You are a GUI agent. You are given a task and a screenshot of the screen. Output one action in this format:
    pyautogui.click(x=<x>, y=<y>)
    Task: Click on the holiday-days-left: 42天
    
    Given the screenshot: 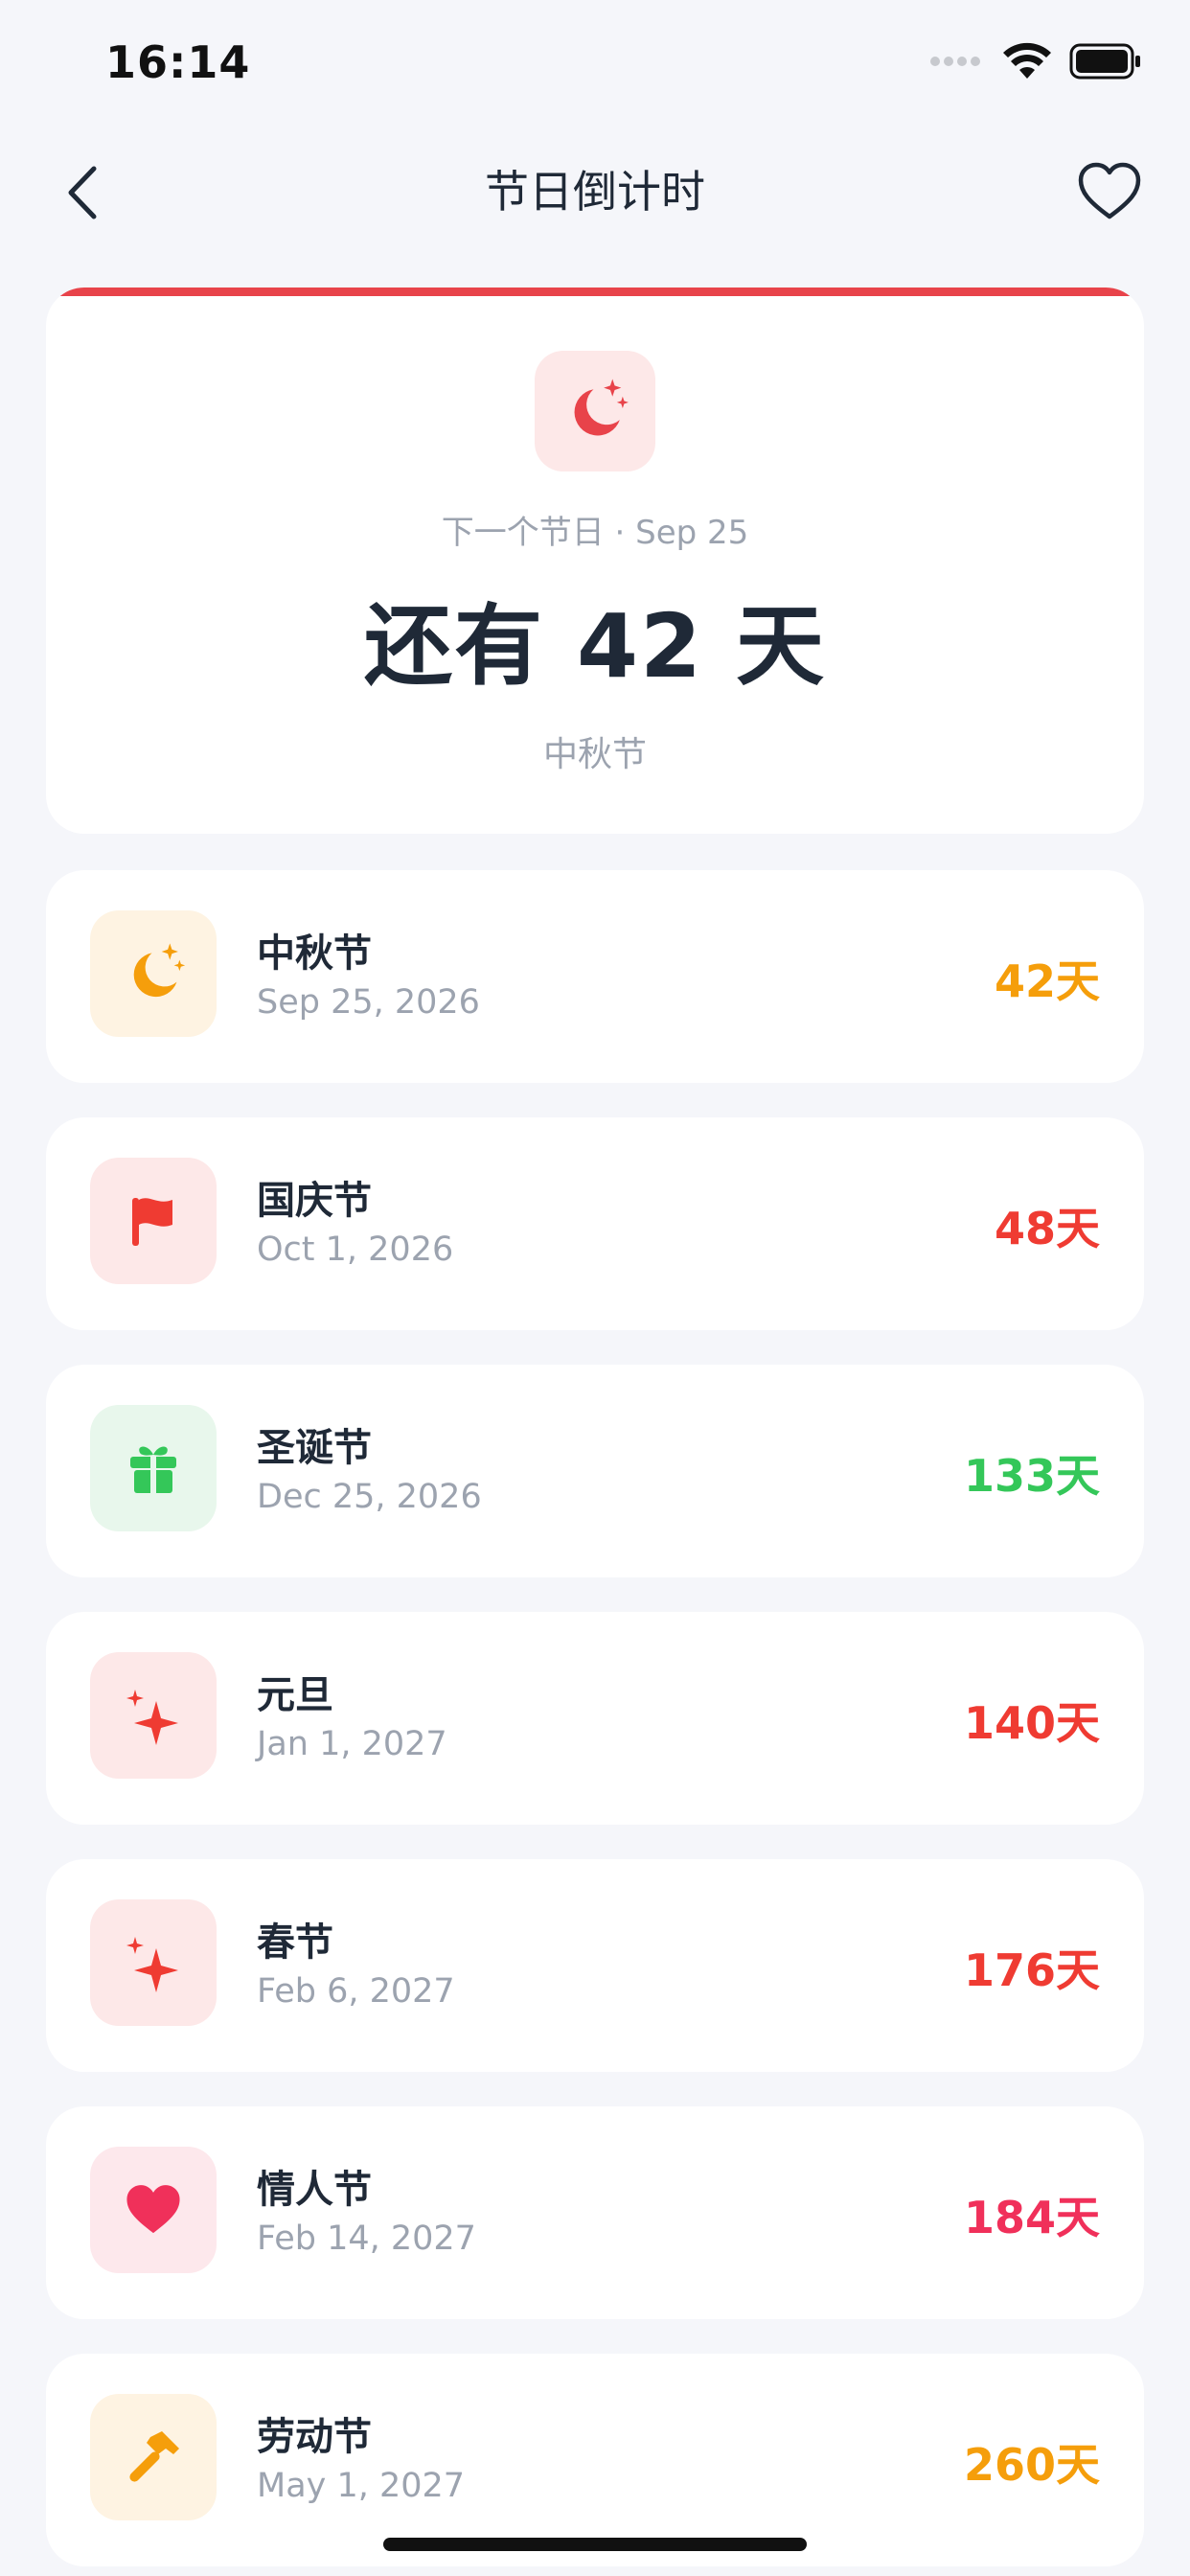 What is the action you would take?
    pyautogui.click(x=1047, y=981)
    